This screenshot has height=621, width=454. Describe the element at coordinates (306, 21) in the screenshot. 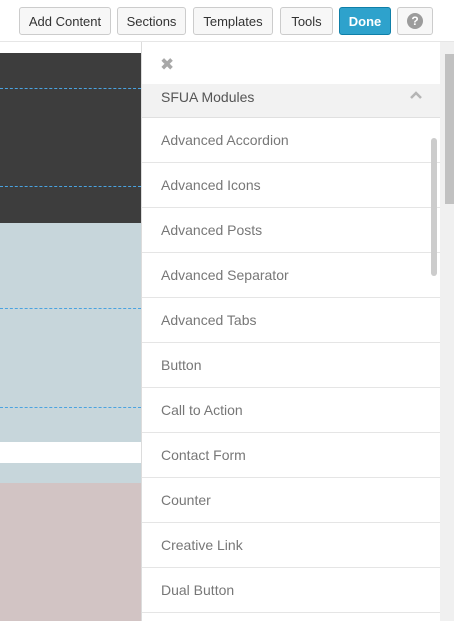

I see `tools-button: Tools` at that location.